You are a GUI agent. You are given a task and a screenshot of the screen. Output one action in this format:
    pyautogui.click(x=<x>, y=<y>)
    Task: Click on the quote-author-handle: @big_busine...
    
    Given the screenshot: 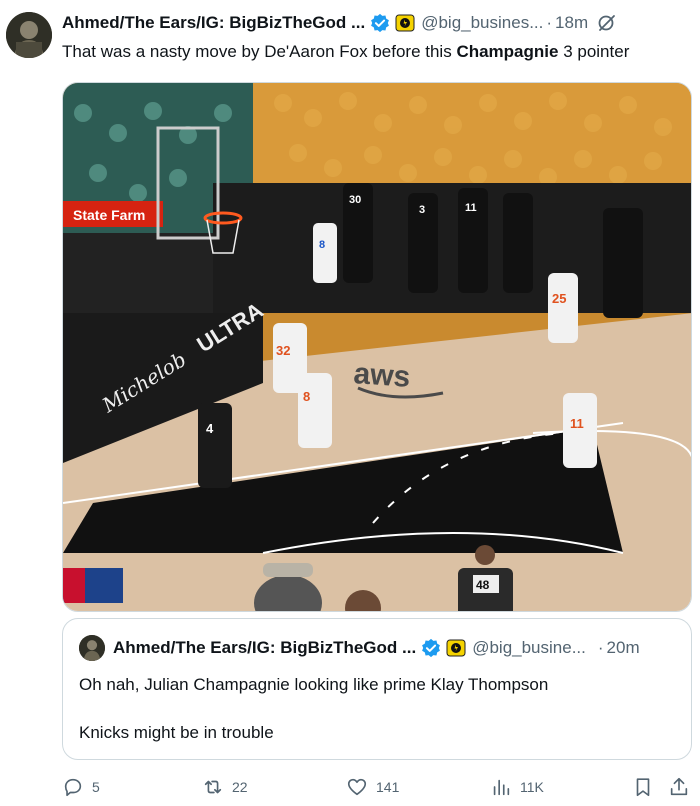 What is the action you would take?
    pyautogui.click(x=529, y=647)
    